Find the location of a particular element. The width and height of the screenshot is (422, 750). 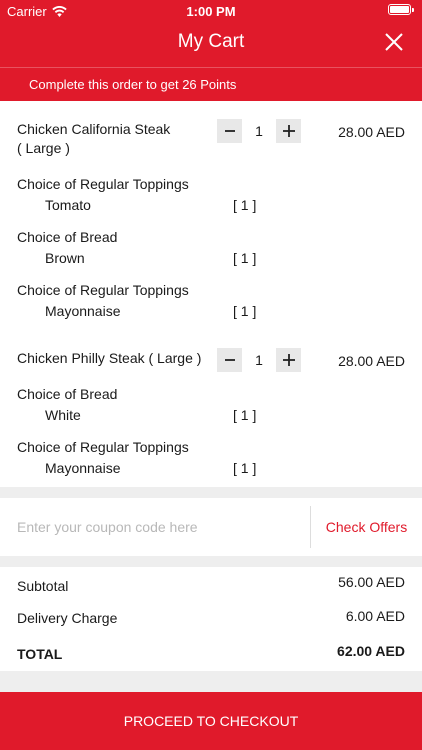

cart-item-name: Chicken California Steak ( Large ) is located at coordinates (94, 138).